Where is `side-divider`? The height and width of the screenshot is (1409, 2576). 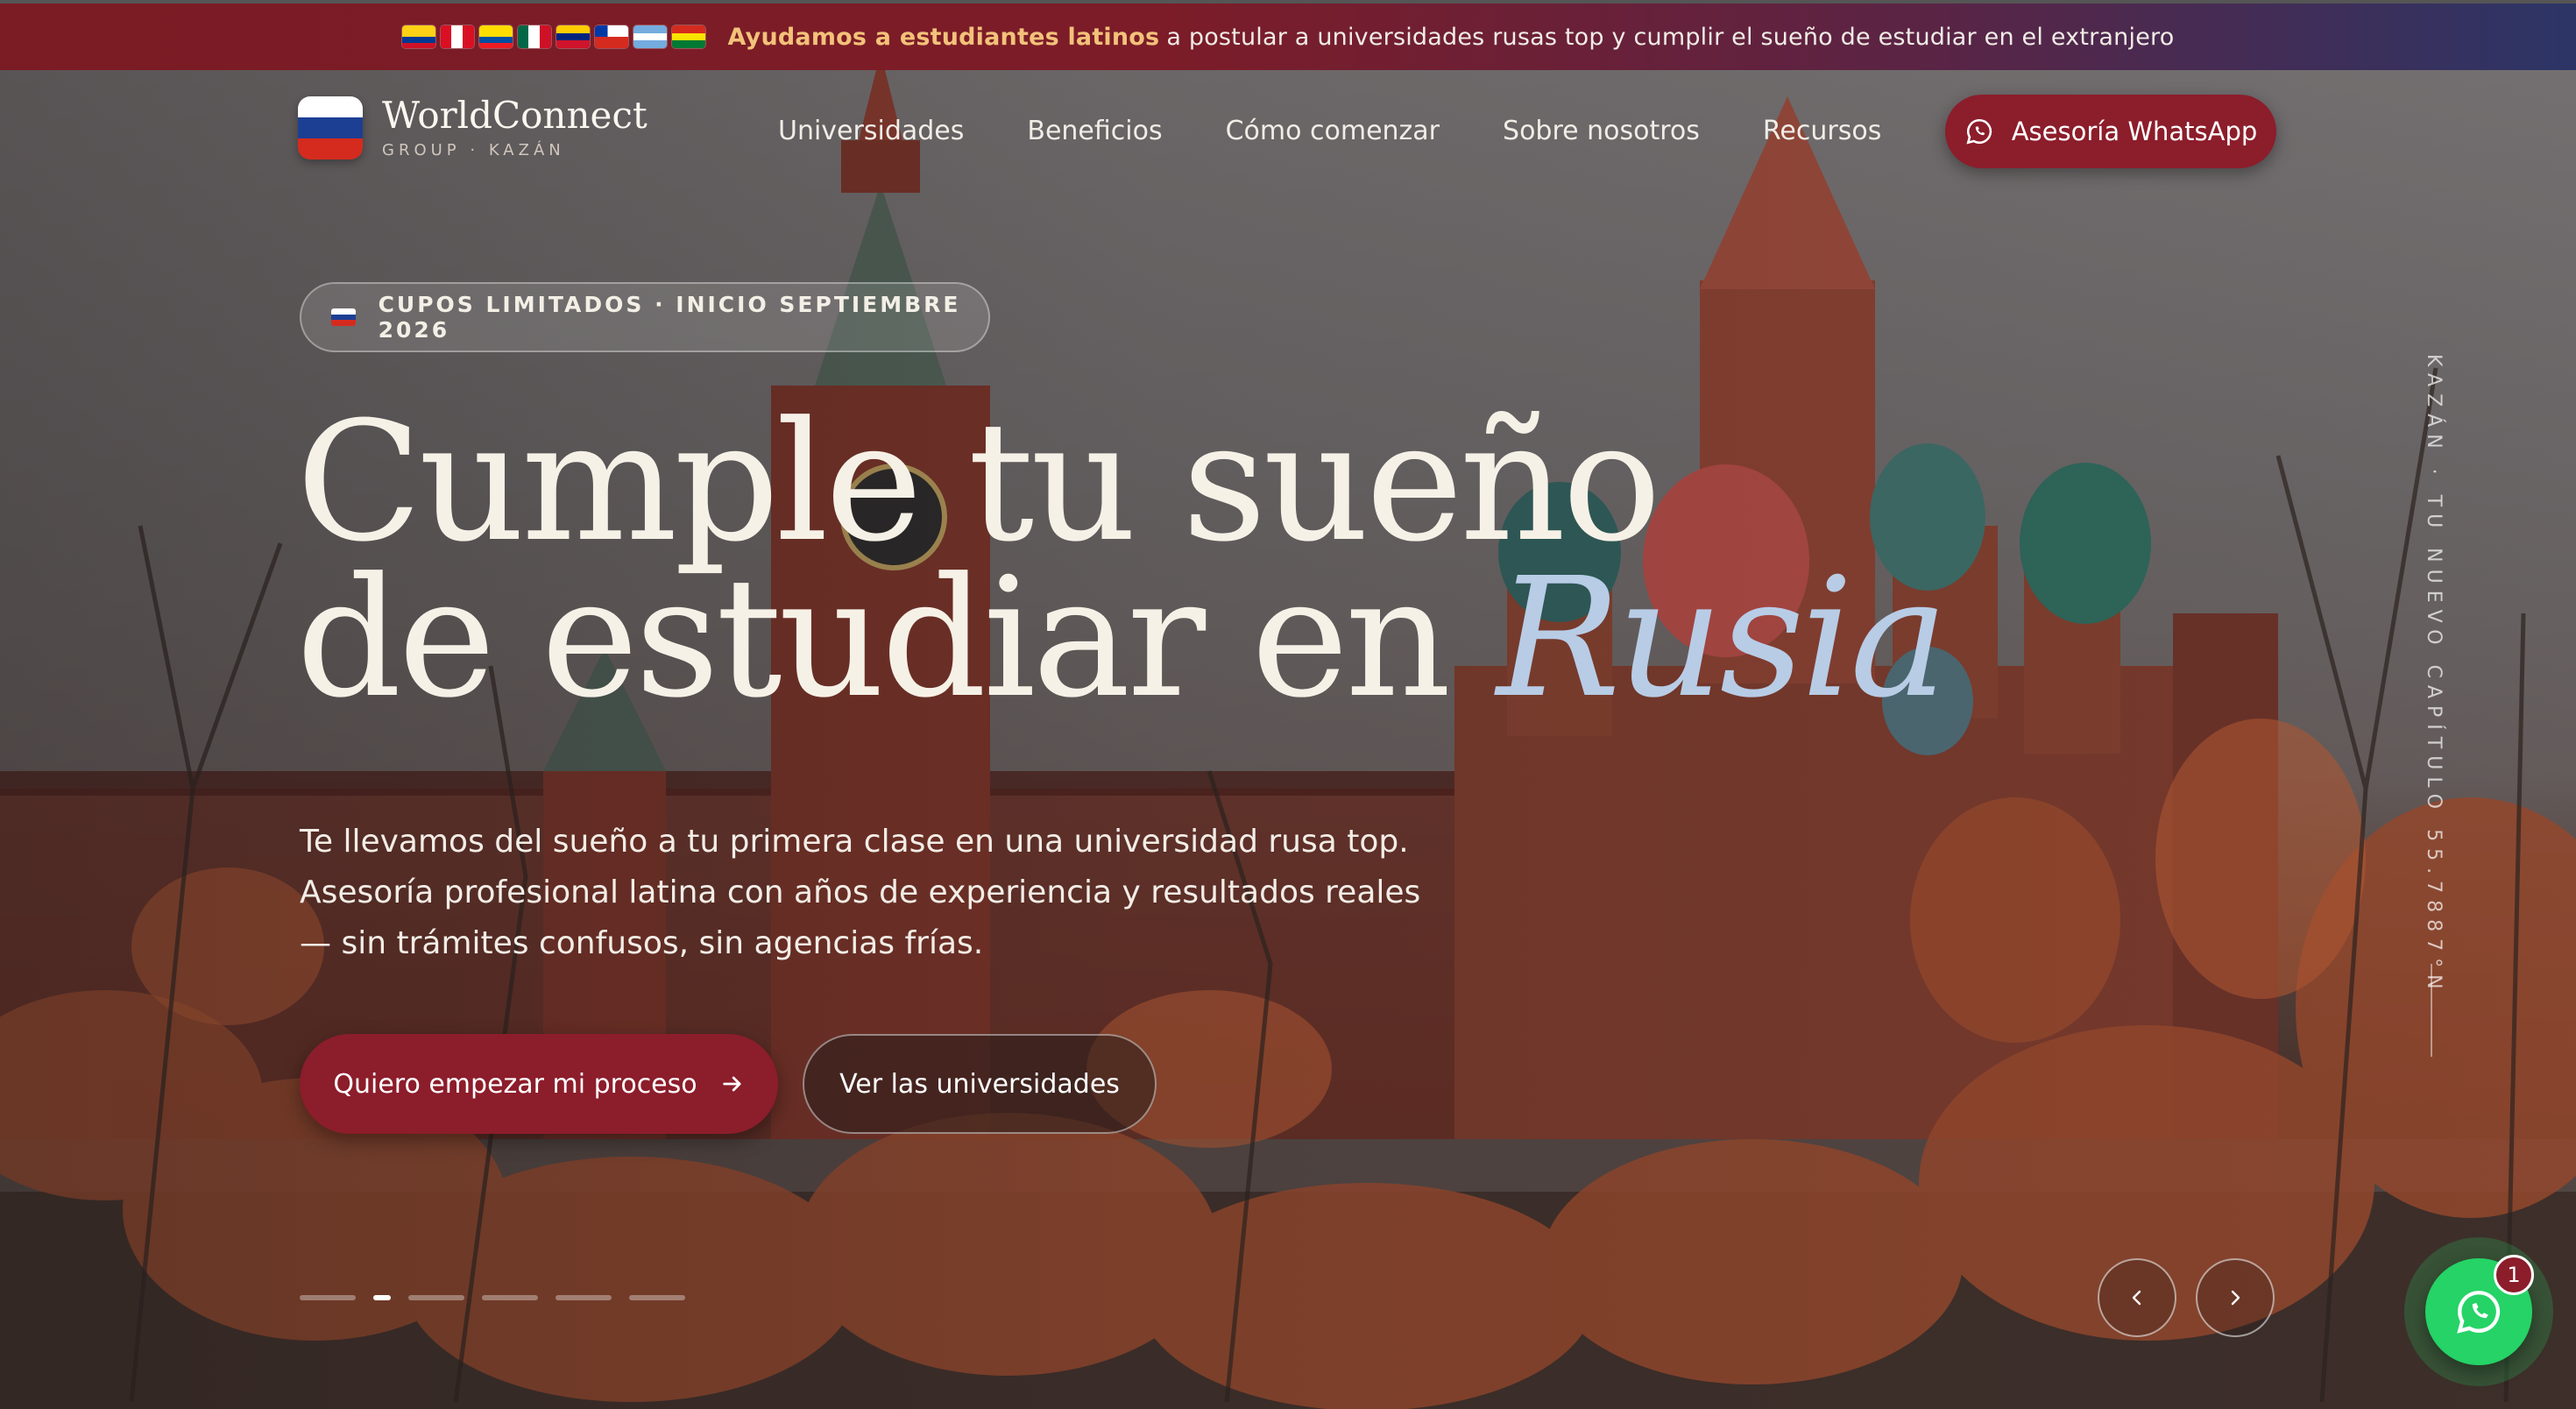 side-divider is located at coordinates (2431, 1011).